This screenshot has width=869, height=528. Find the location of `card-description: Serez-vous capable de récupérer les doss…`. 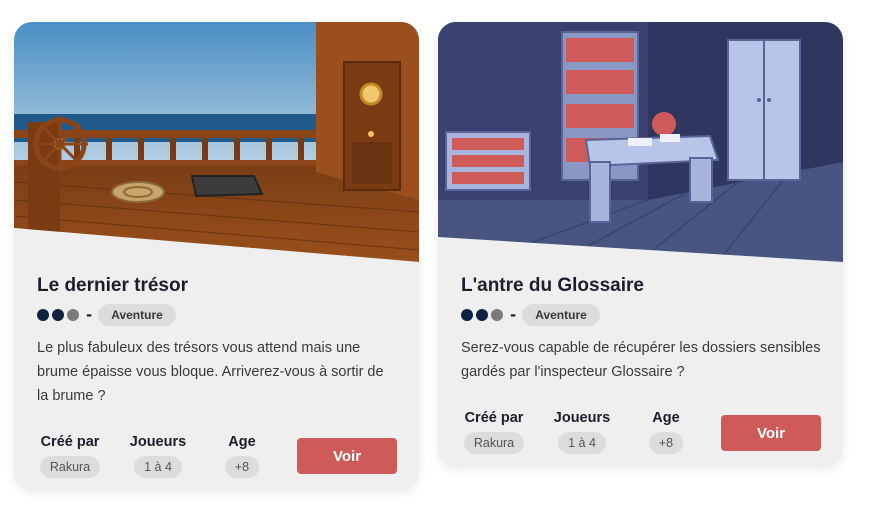

card-description: Serez-vous capable de récupérer les doss… is located at coordinates (641, 360).